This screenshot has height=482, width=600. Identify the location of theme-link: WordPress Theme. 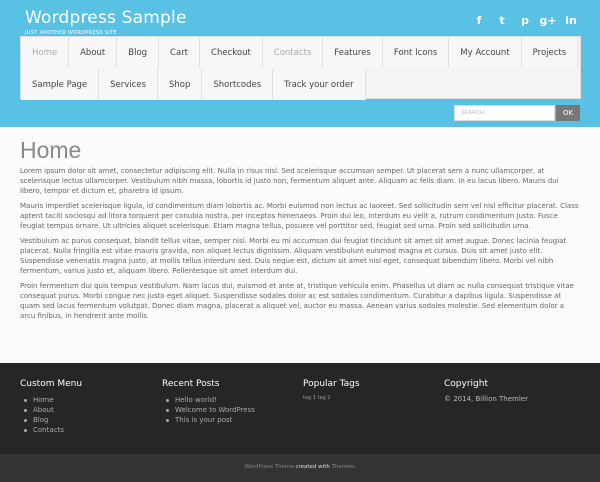
(268, 467).